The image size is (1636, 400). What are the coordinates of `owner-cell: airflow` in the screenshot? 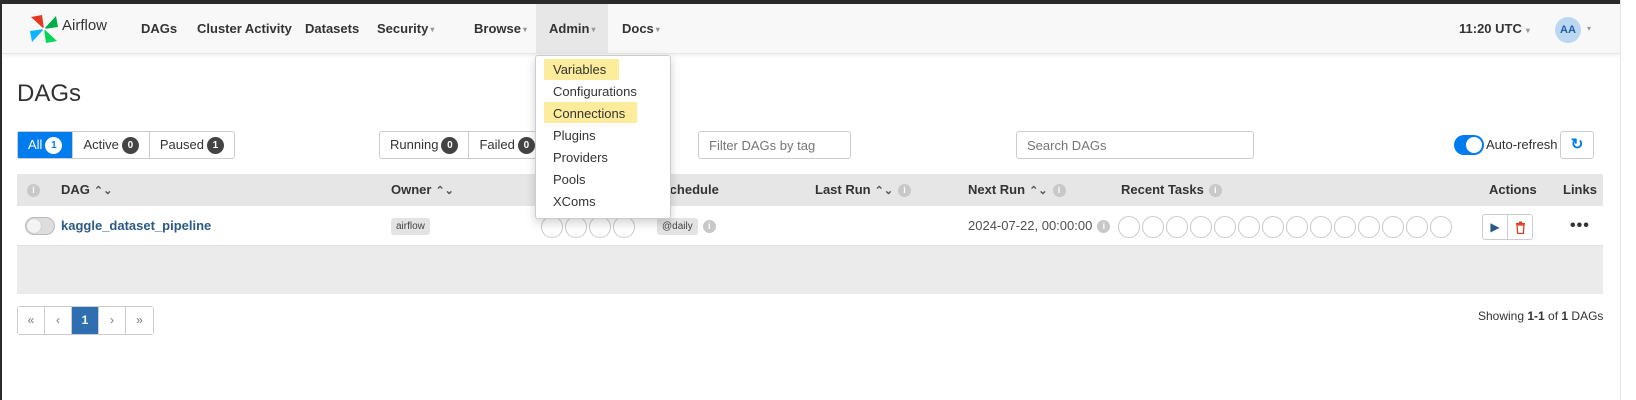 It's located at (410, 226).